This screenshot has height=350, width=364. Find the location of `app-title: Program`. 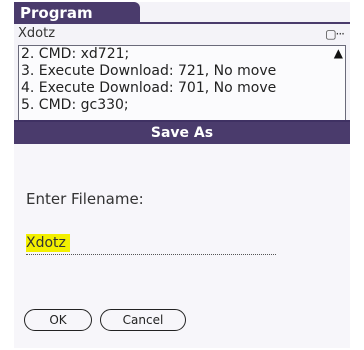

app-title: Program is located at coordinates (77, 13).